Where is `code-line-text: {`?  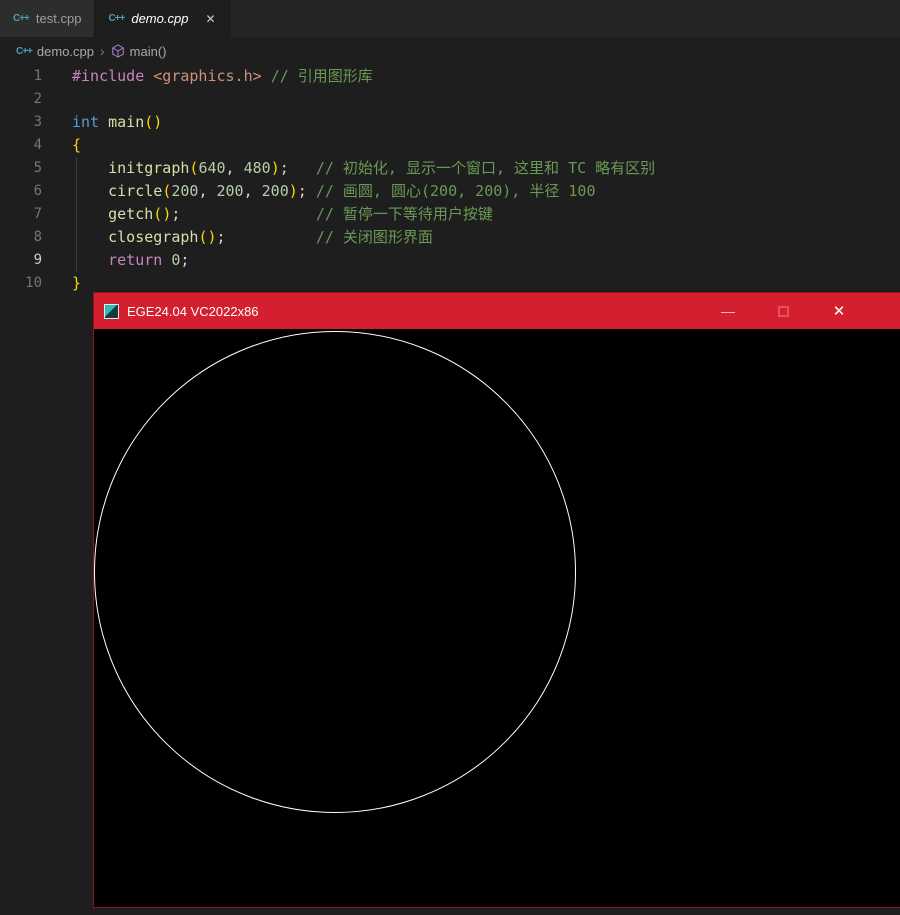
code-line-text: { is located at coordinates (61, 145).